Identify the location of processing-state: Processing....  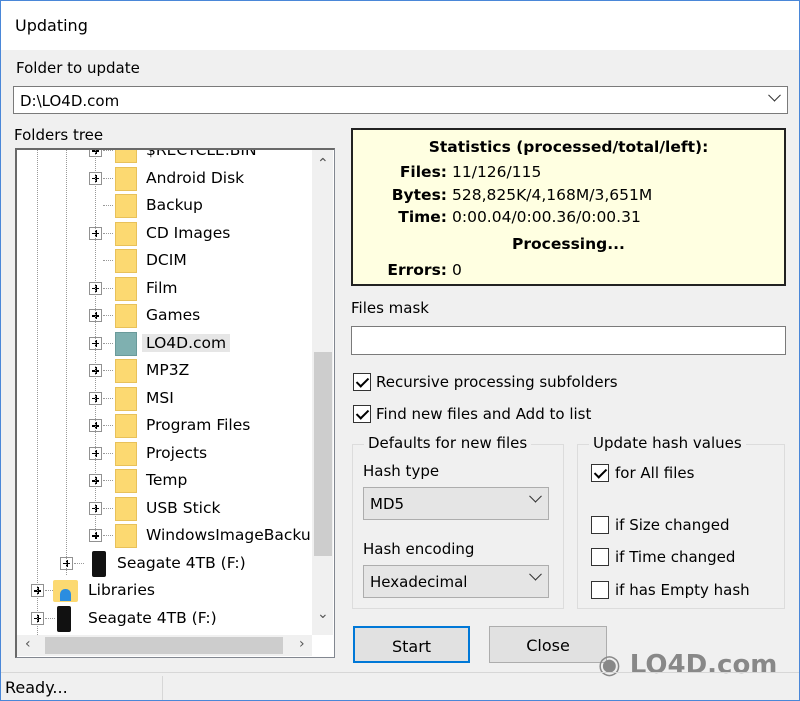
(568, 244).